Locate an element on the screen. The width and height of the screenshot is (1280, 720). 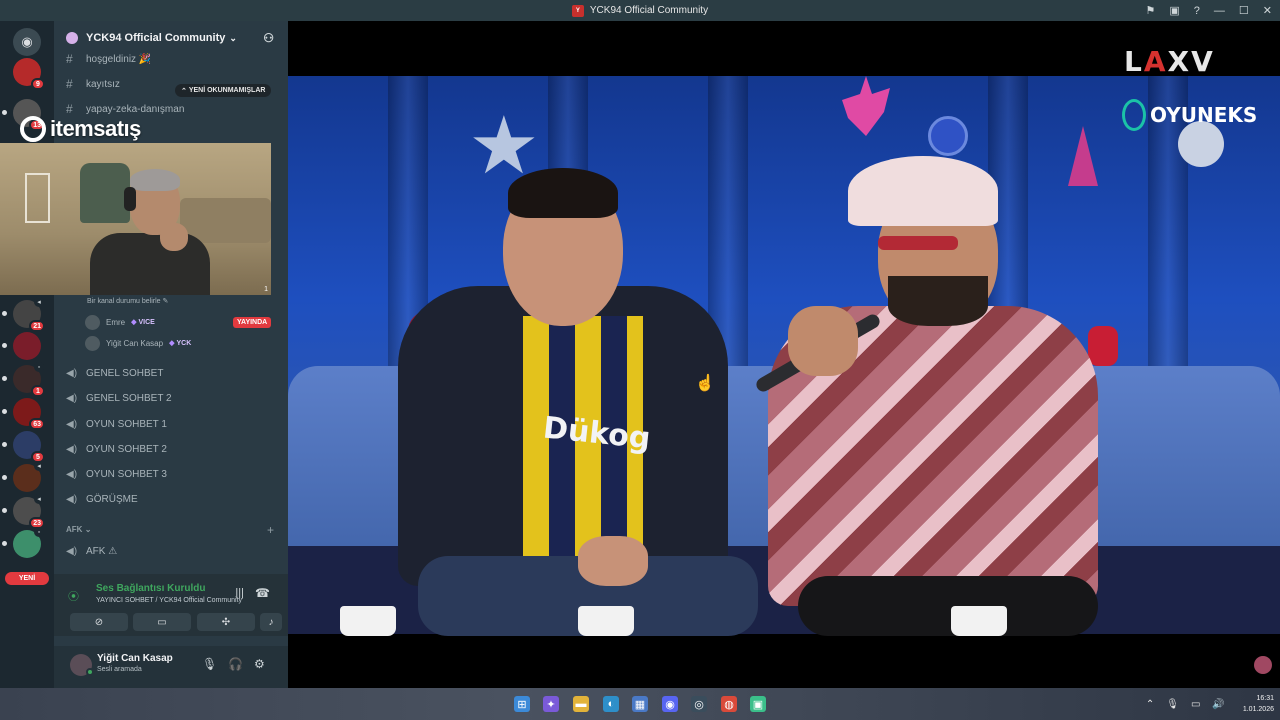
status-text: Bir kanal durumu belirle is located at coordinates (124, 301).